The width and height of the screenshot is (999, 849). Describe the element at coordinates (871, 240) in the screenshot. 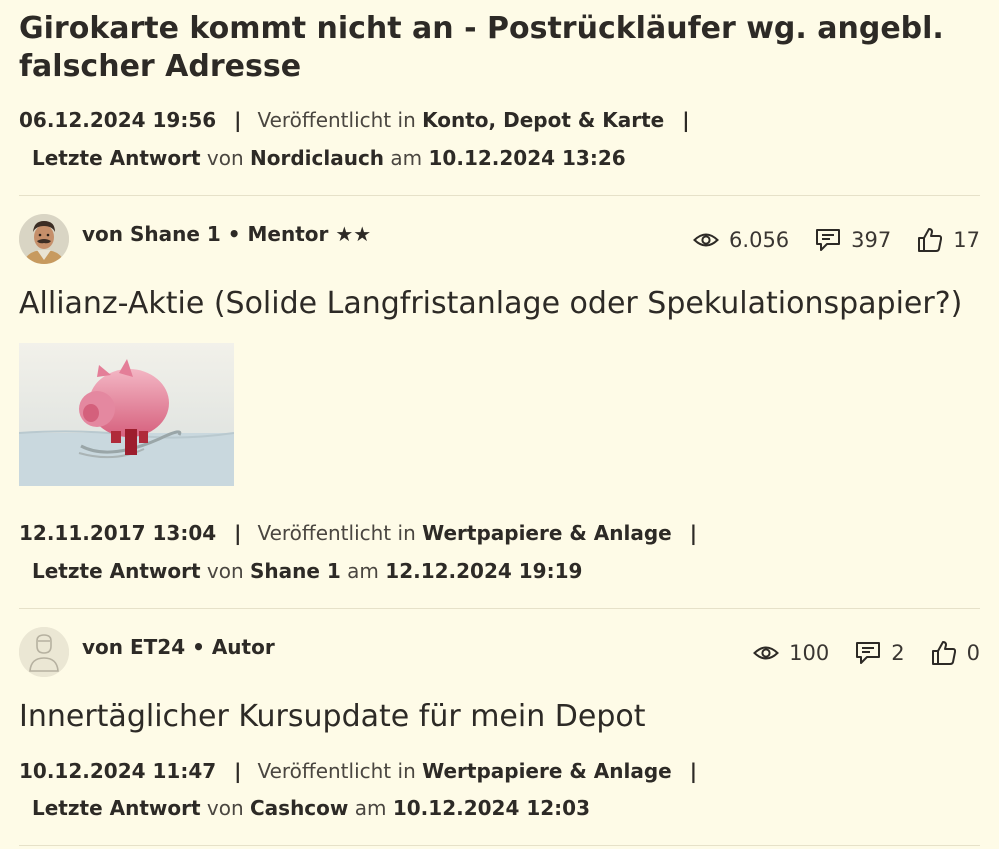

I see `replies-count: 397` at that location.